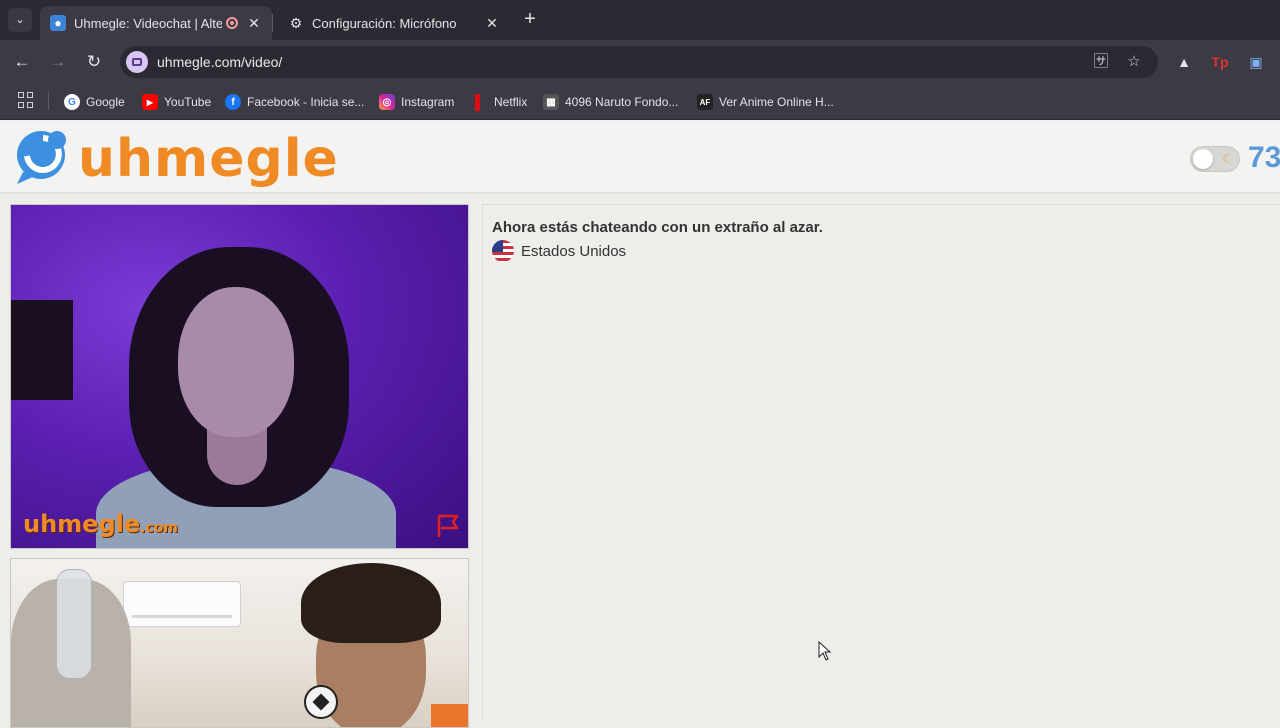 The height and width of the screenshot is (728, 1280). What do you see at coordinates (58, 62) in the screenshot?
I see `forward-arrow-icon: →` at bounding box center [58, 62].